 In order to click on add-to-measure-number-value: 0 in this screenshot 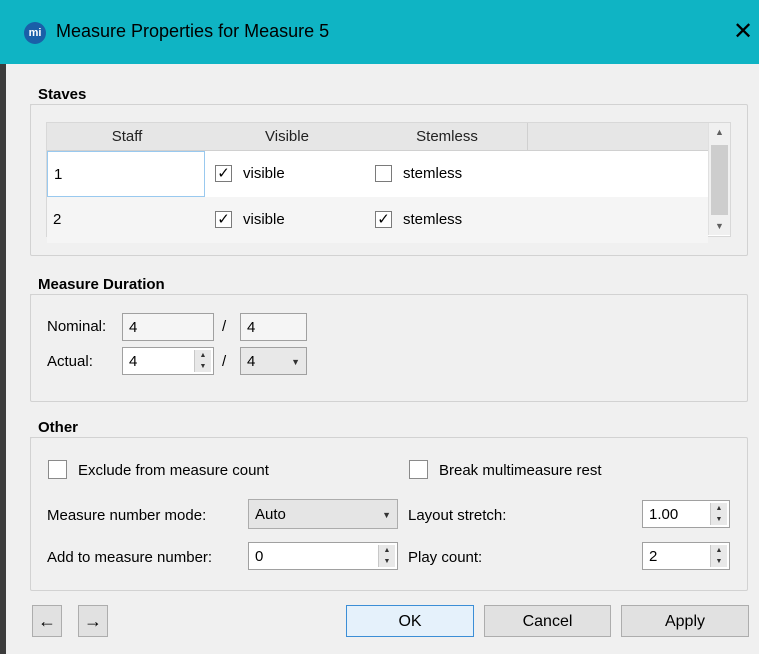, I will do `click(259, 556)`.